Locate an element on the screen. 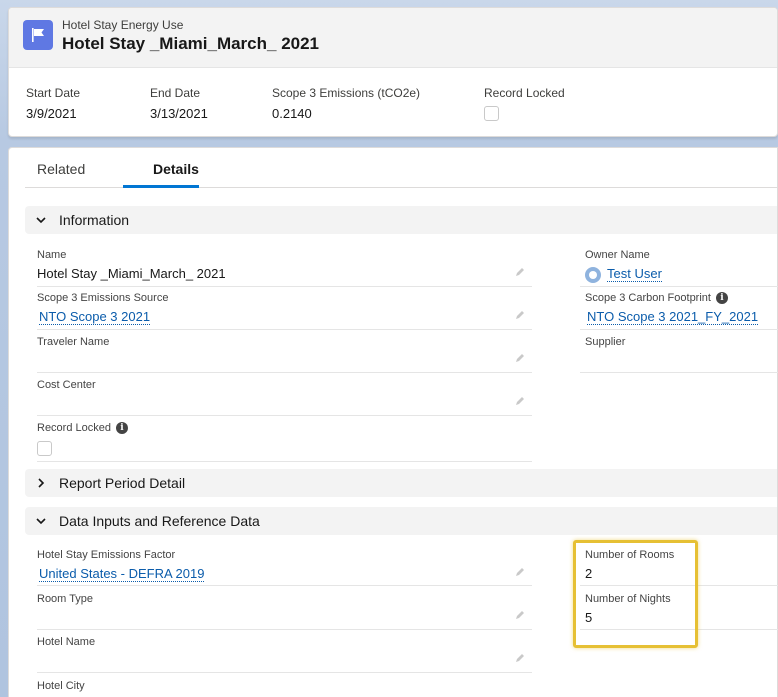 This screenshot has height=697, width=778. field-label: Supplier is located at coordinates (605, 342).